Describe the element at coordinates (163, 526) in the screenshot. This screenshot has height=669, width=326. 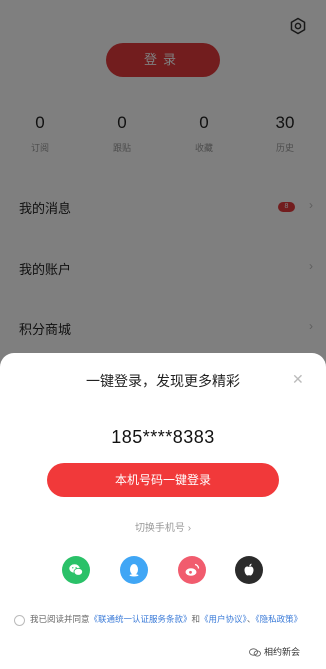
I see `switch-phone-link: 切换手机号 ›` at that location.